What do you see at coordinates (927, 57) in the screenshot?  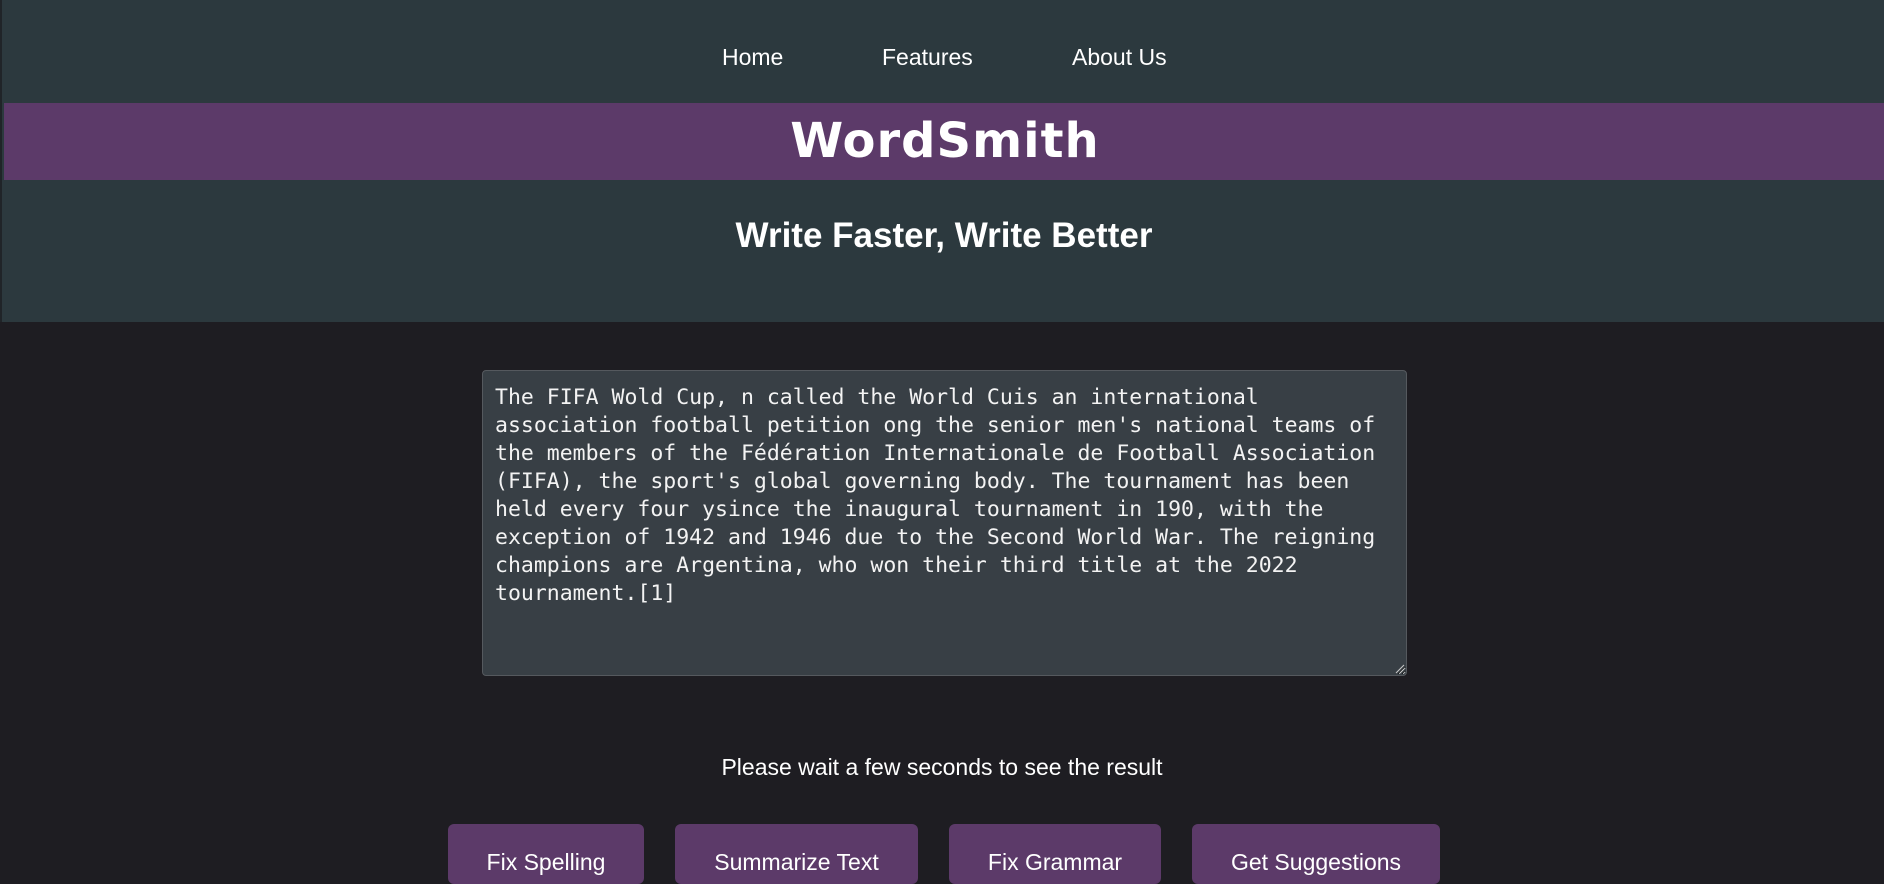 I see `nav-link-features: Features` at bounding box center [927, 57].